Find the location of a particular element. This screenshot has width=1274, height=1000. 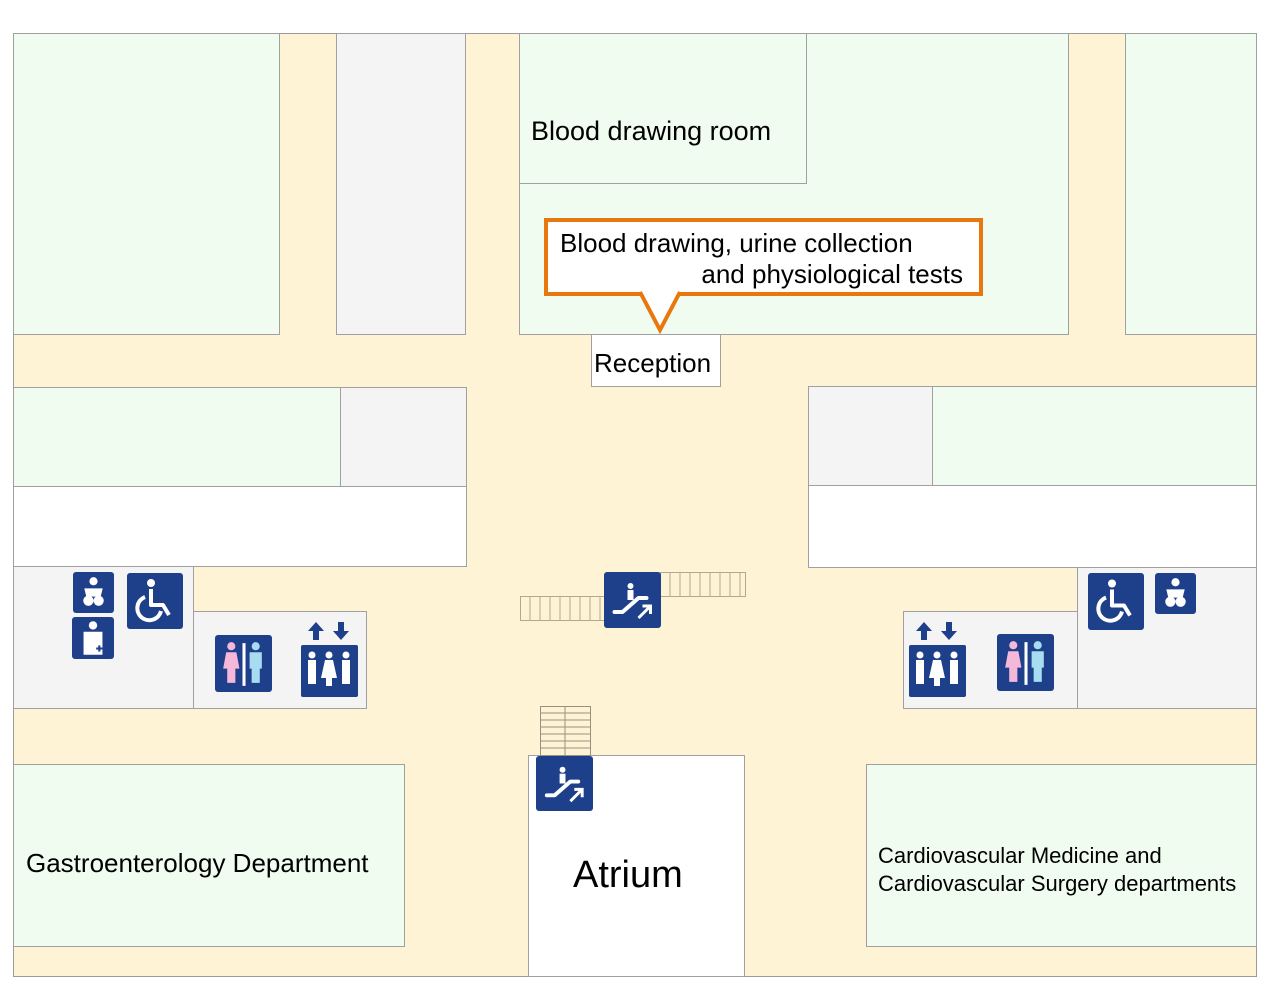

reception: Reception is located at coordinates (656, 360).